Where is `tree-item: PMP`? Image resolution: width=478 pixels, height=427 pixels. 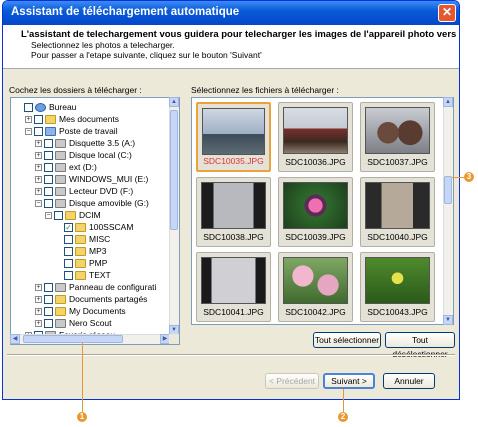 tree-item: PMP is located at coordinates (81, 263).